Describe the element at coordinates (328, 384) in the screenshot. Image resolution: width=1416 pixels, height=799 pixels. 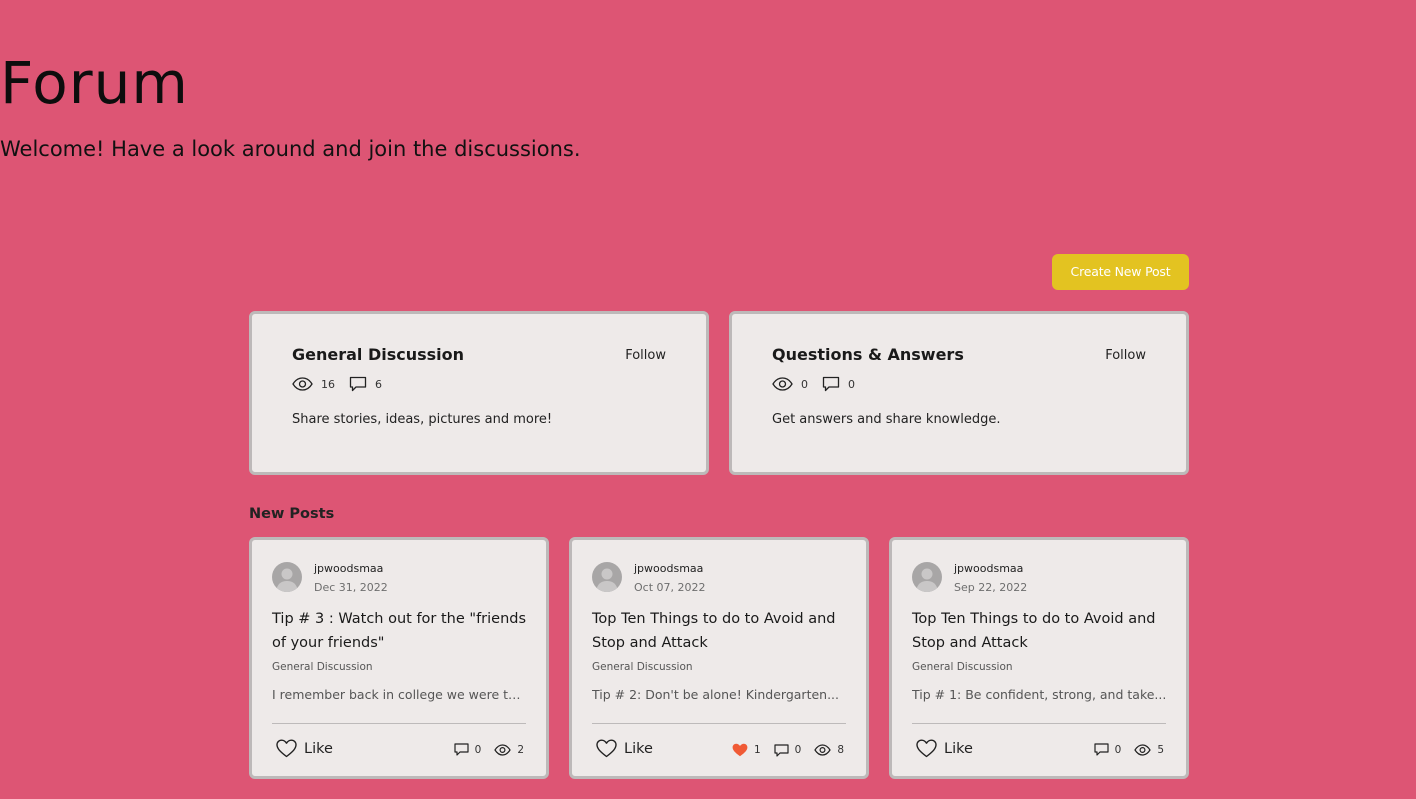
I see `views-count: 16` at that location.